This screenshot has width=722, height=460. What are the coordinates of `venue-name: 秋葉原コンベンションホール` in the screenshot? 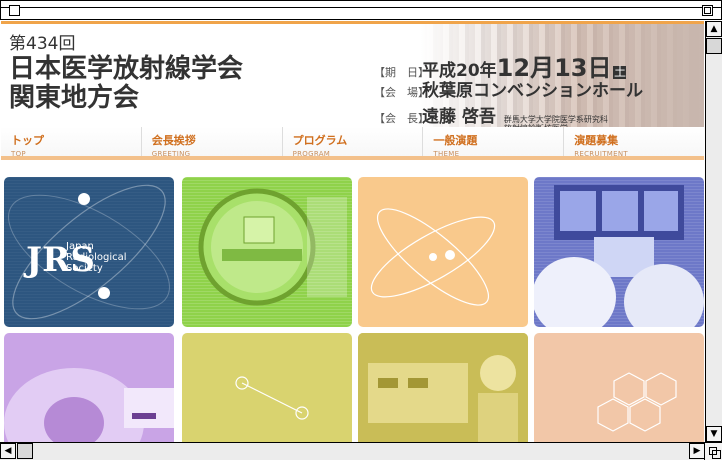 It's located at (532, 91).